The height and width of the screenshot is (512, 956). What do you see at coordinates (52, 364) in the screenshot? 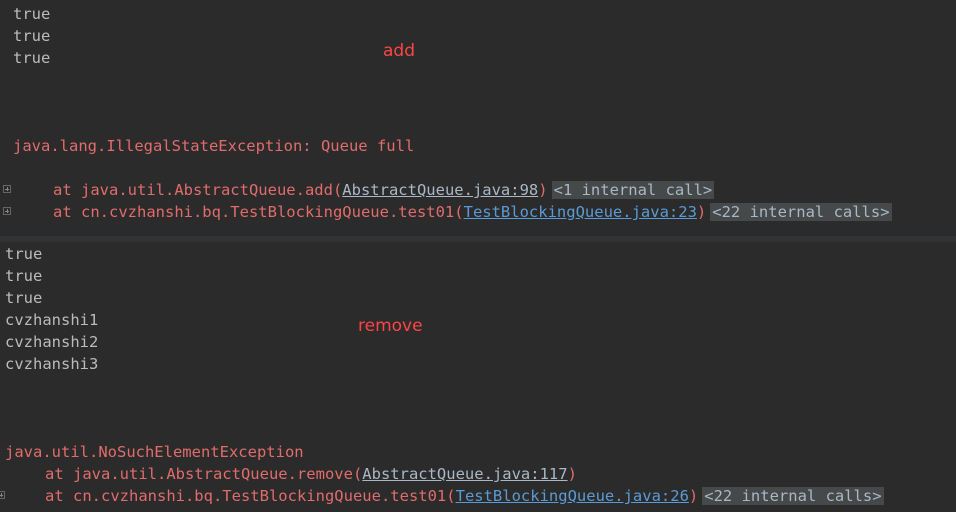
I see `output-line: cvzhanshi3` at bounding box center [52, 364].